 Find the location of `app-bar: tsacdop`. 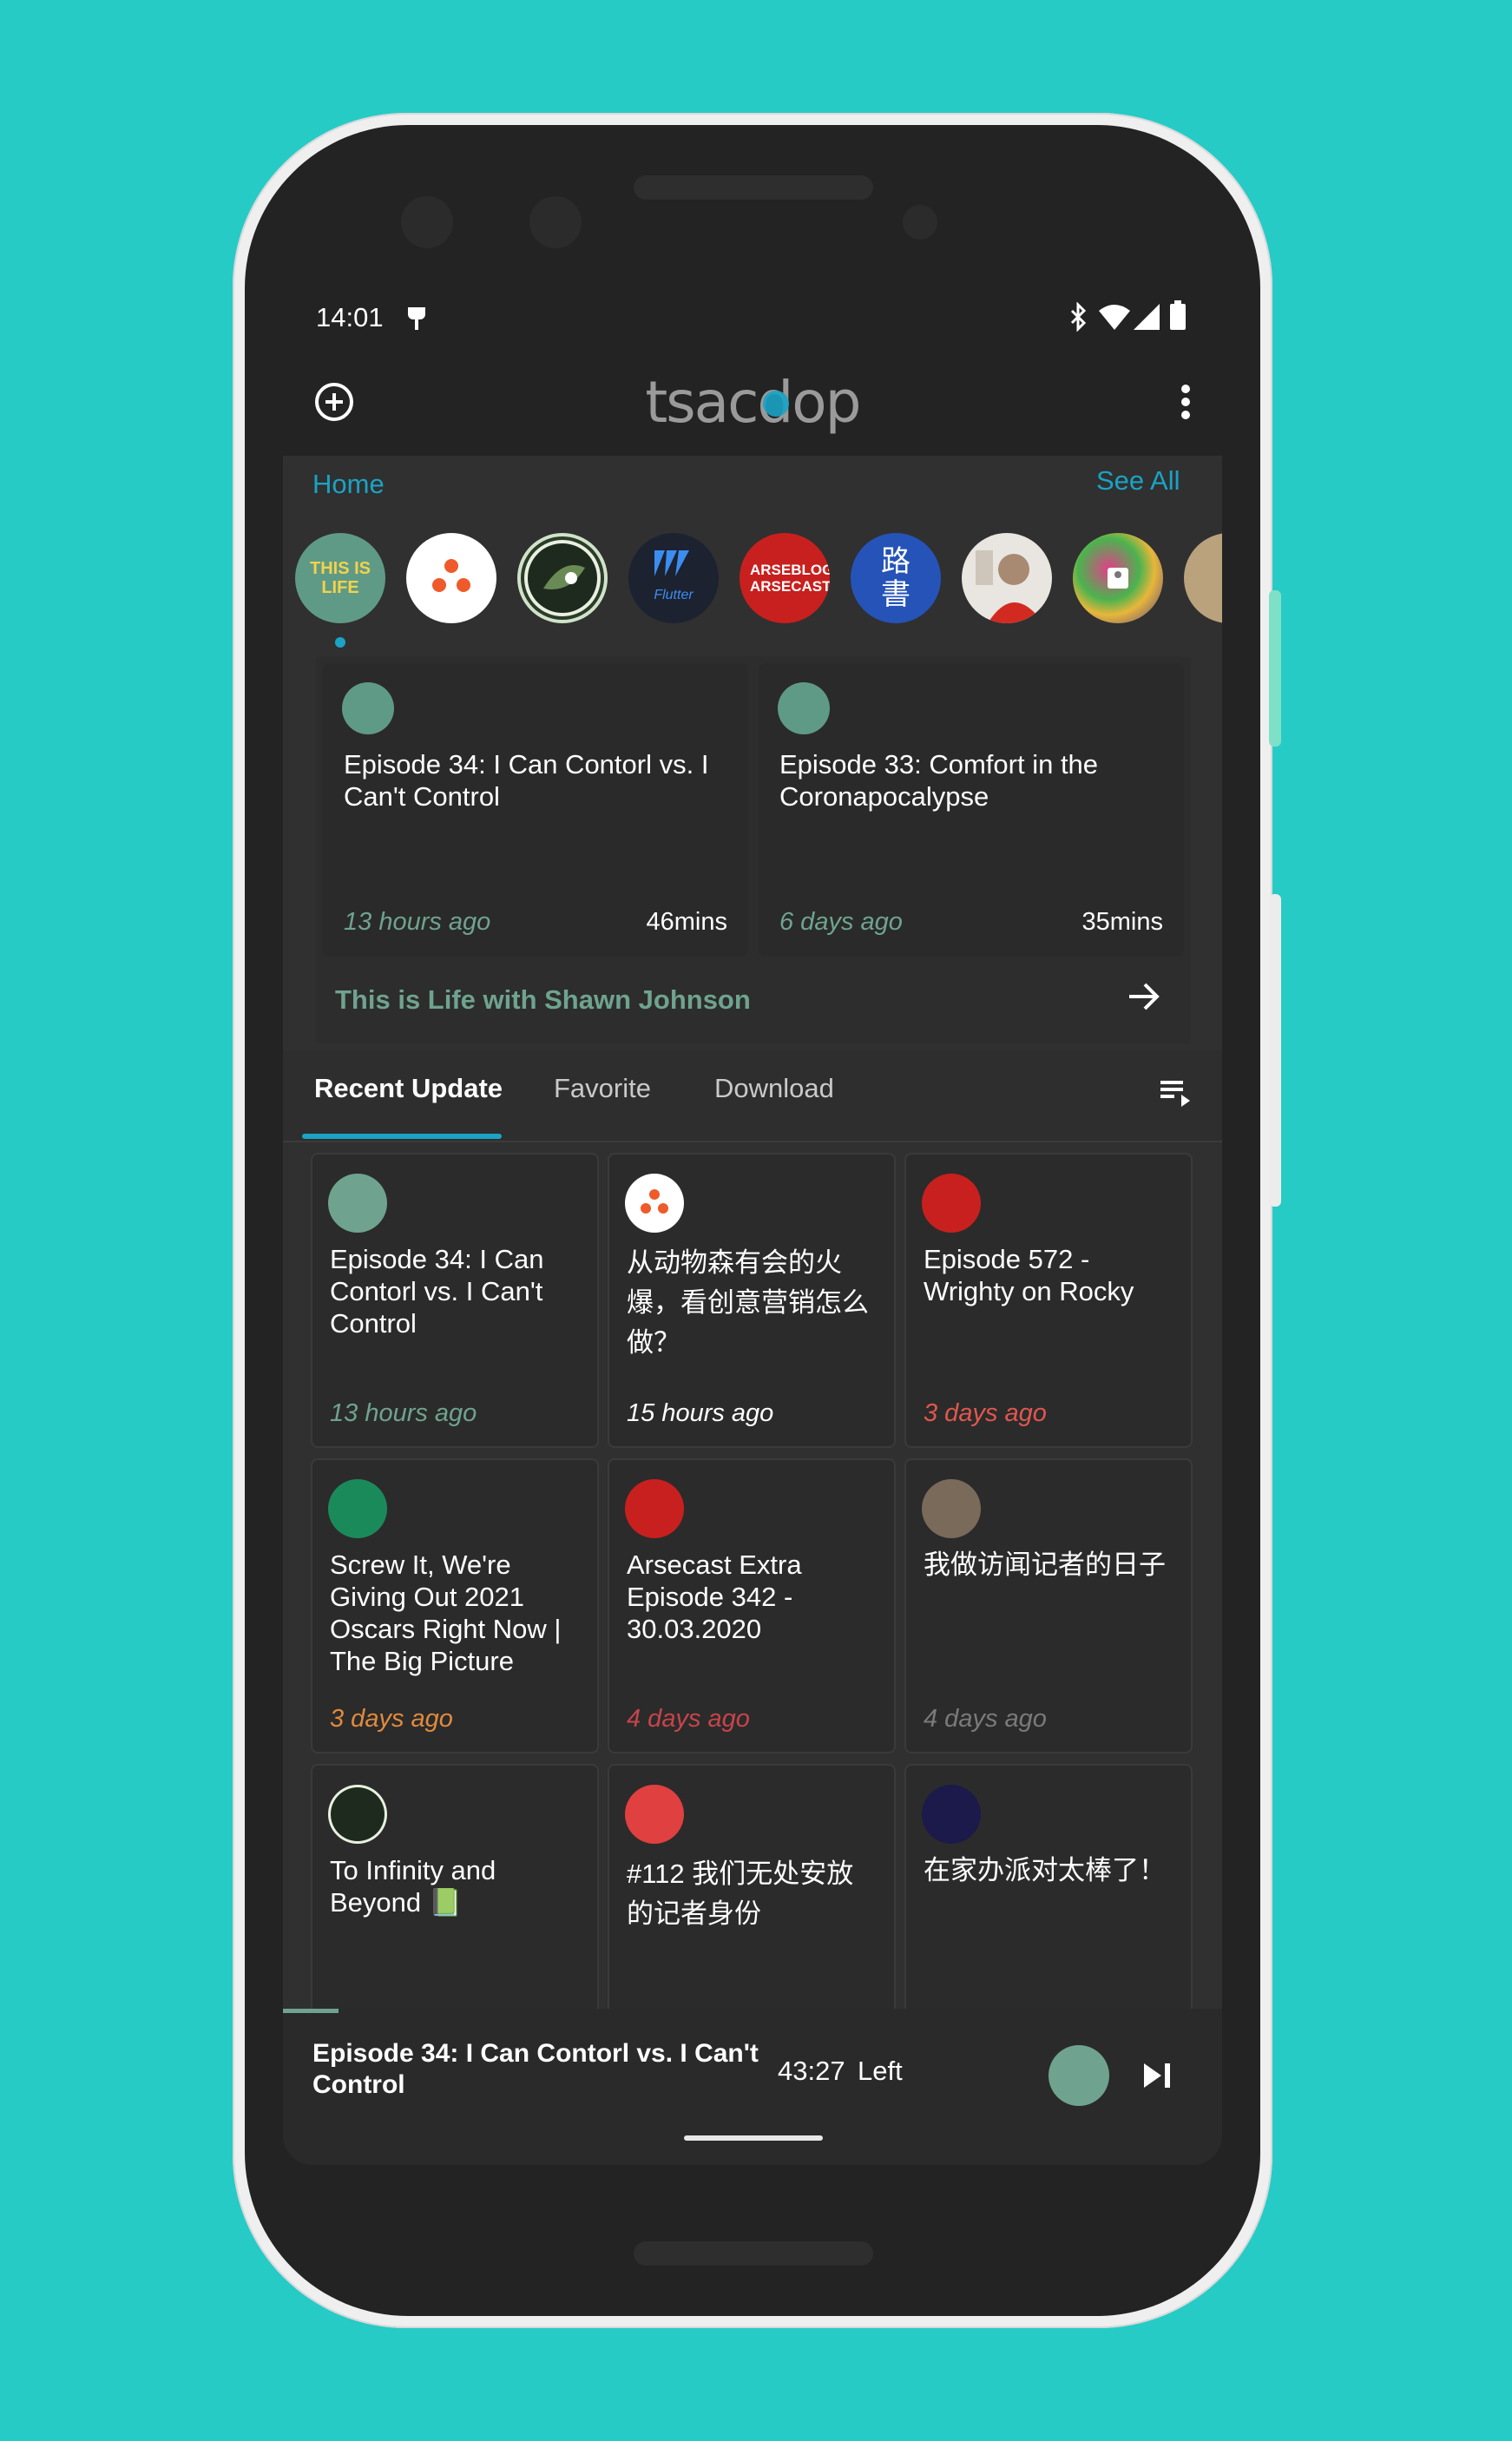

app-bar: tsacdop is located at coordinates (752, 401).